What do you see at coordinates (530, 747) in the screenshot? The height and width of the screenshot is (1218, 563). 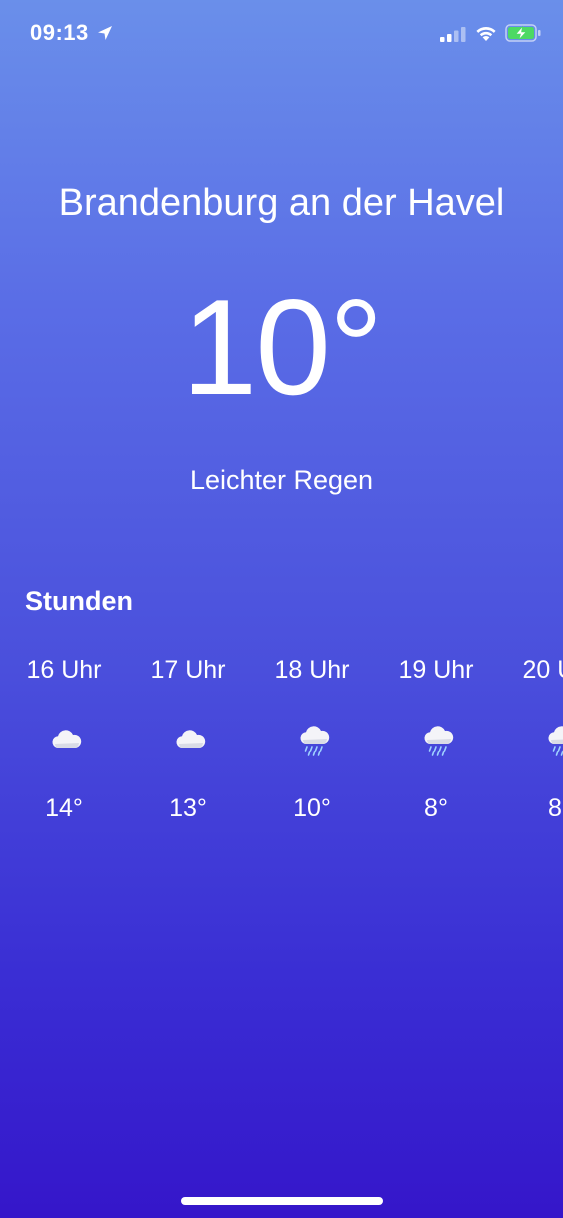 I see `hourly-item: 20 Uhr 8°` at bounding box center [530, 747].